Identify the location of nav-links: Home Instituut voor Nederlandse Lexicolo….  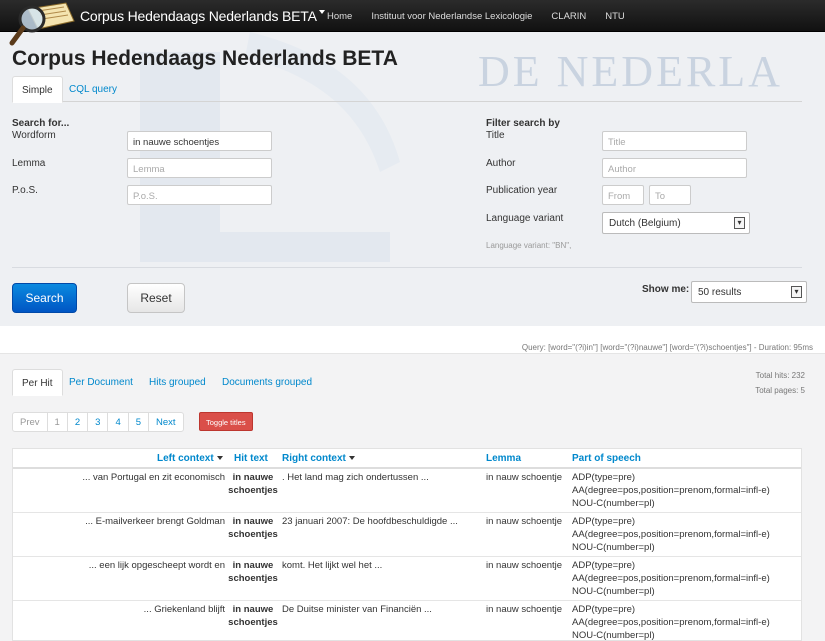
(485, 16).